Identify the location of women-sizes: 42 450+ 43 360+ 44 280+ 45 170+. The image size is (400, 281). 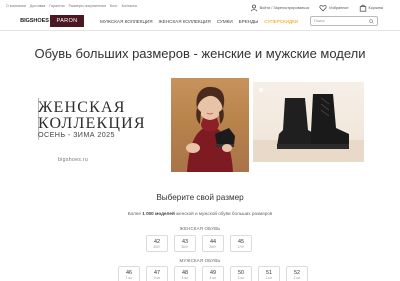
(199, 243).